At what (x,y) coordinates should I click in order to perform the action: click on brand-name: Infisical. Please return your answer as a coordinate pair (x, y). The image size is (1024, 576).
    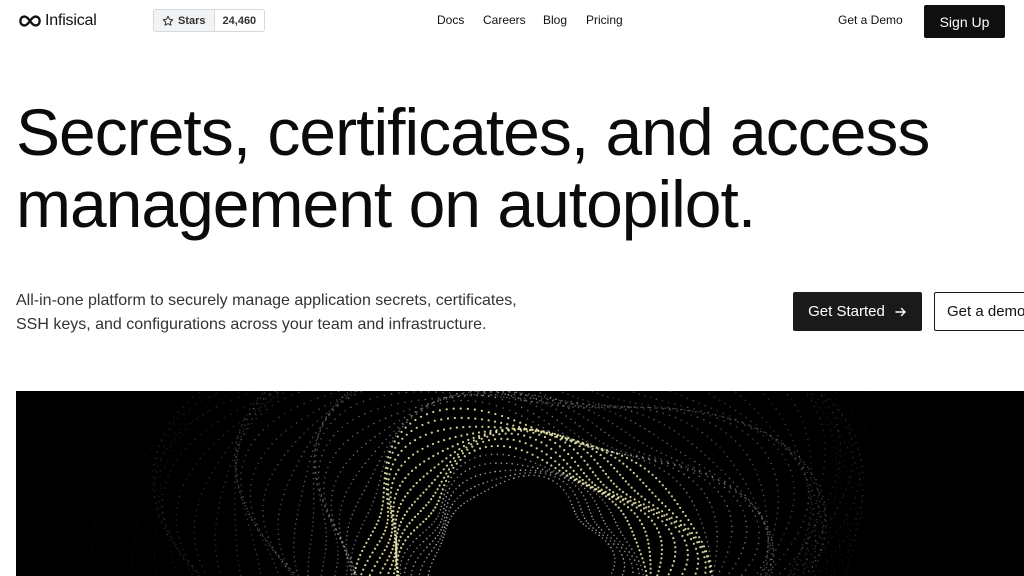
    Looking at the image, I should click on (71, 20).